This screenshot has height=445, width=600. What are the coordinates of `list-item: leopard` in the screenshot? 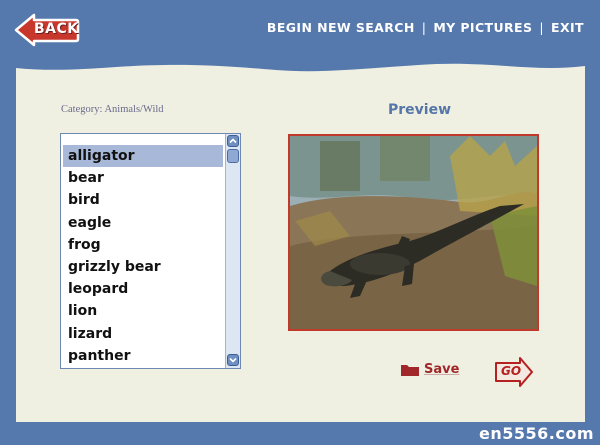 It's located at (143, 289).